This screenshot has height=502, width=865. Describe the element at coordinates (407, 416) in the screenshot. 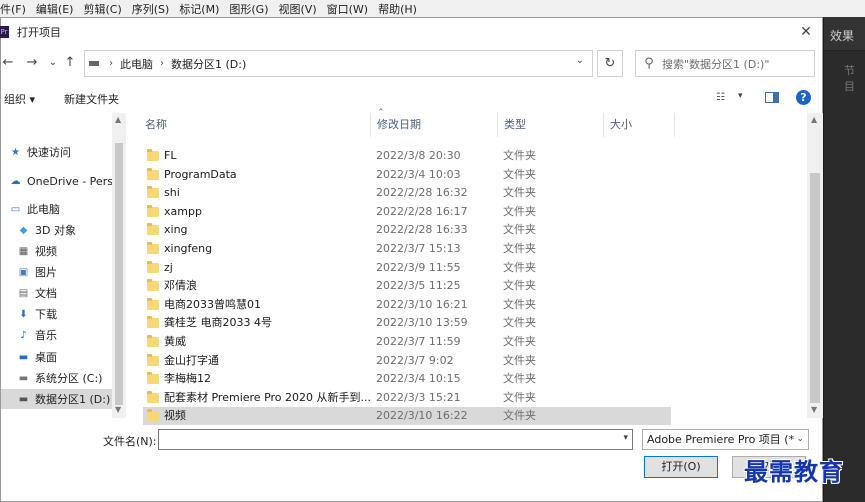

I see `file-row: 视频 2022/3/10 16:22 文件夹` at that location.